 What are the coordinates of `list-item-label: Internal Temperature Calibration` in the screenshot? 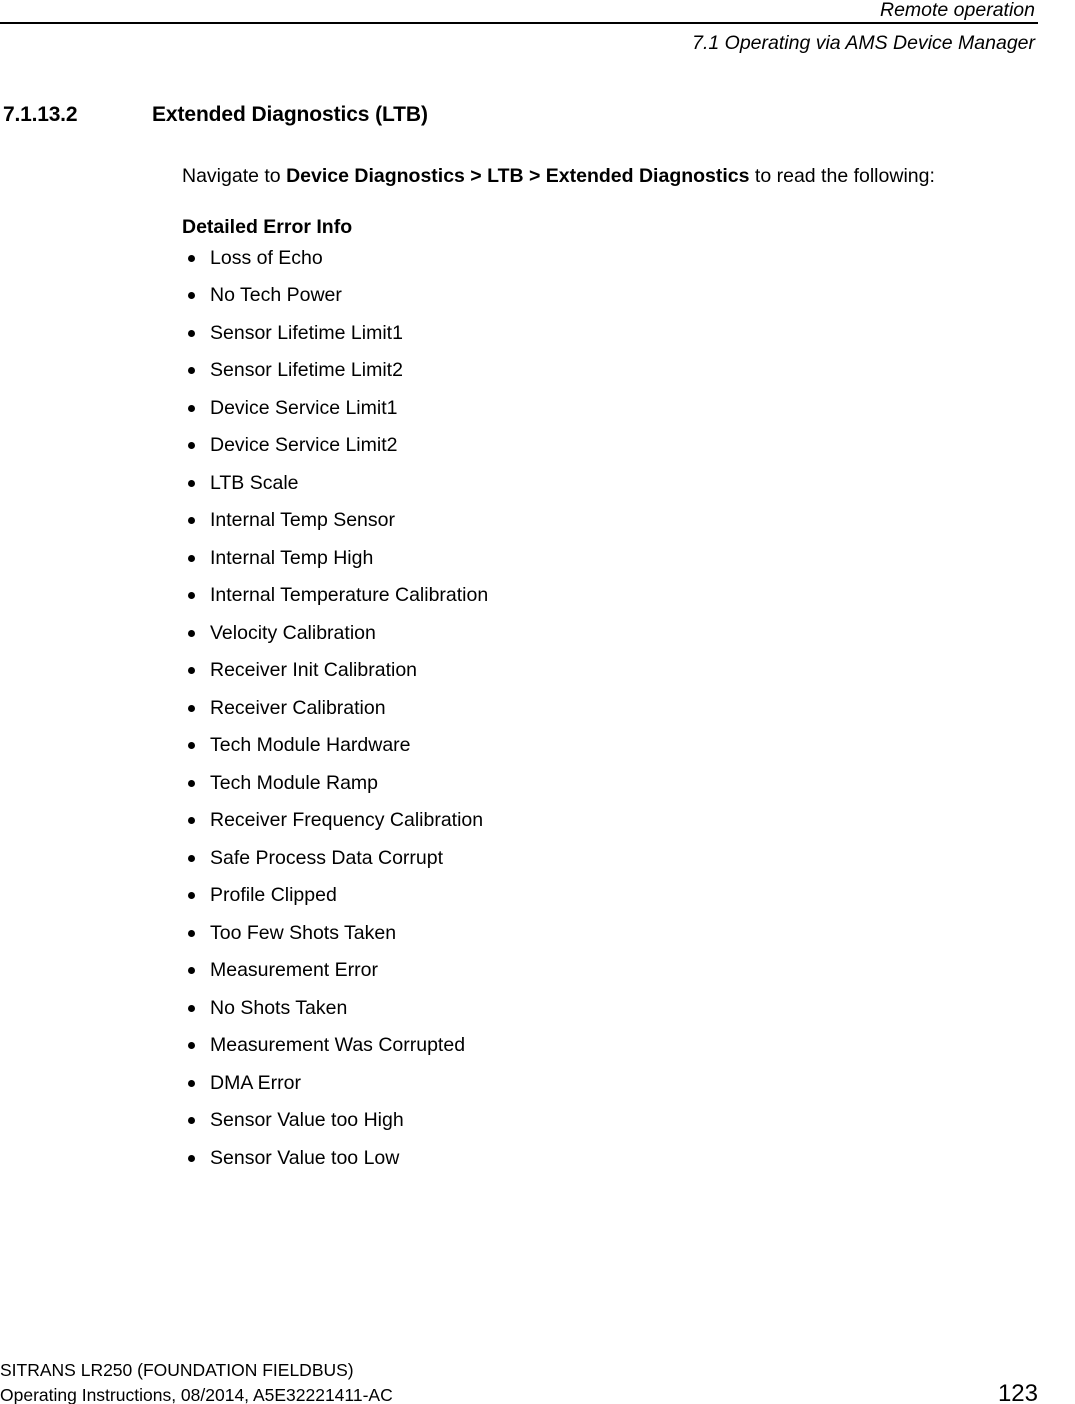 It's located at (349, 595).